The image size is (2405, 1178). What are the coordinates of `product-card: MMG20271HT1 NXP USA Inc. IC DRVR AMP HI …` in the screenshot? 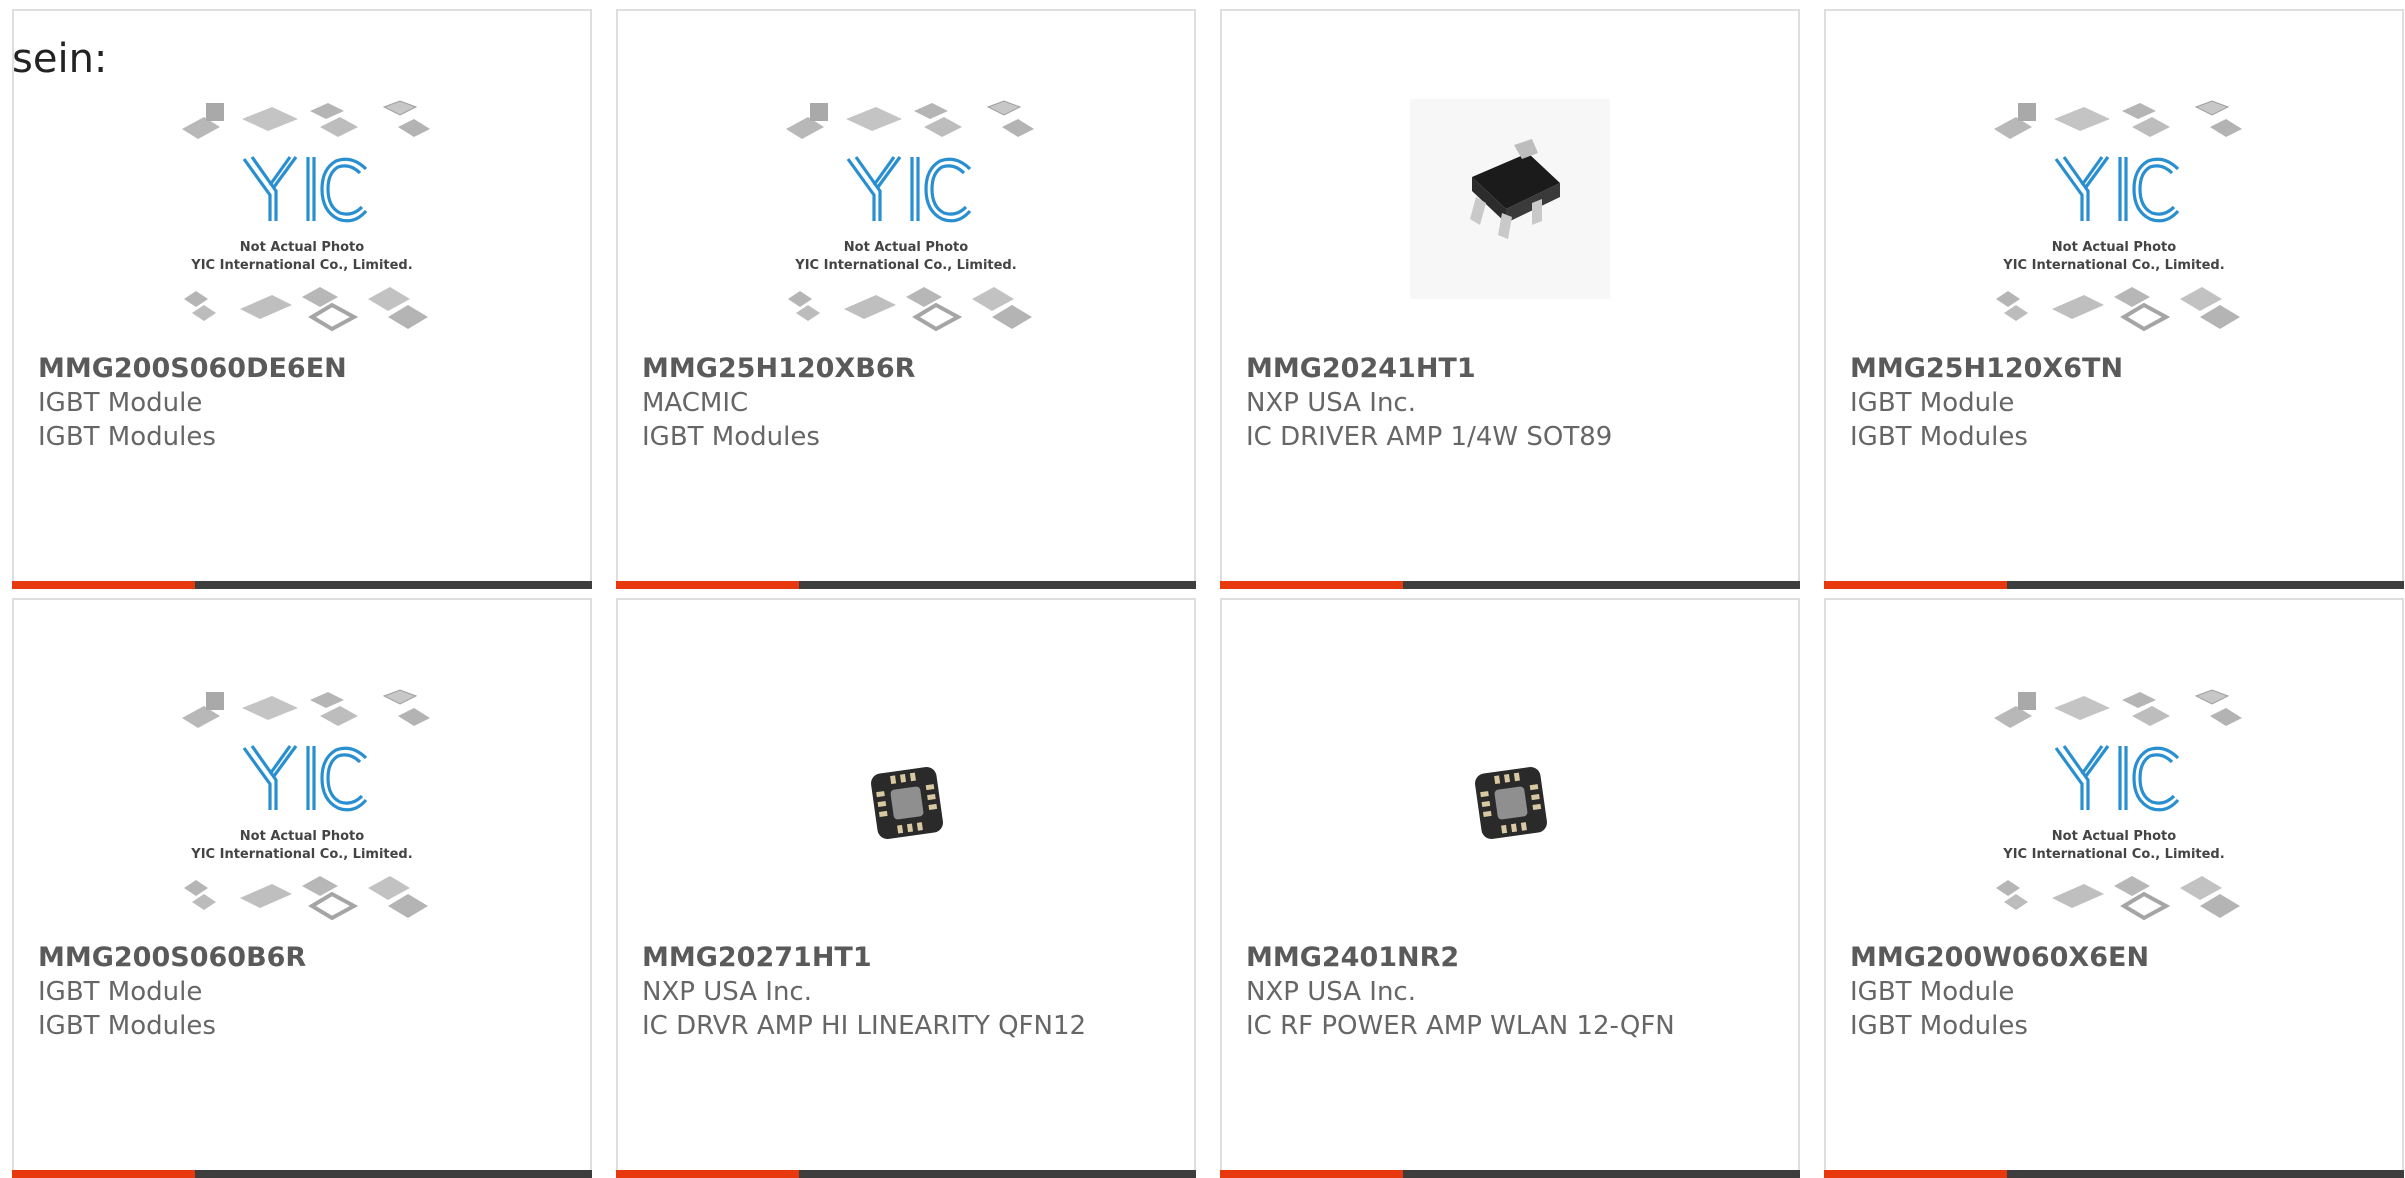 It's located at (906, 888).